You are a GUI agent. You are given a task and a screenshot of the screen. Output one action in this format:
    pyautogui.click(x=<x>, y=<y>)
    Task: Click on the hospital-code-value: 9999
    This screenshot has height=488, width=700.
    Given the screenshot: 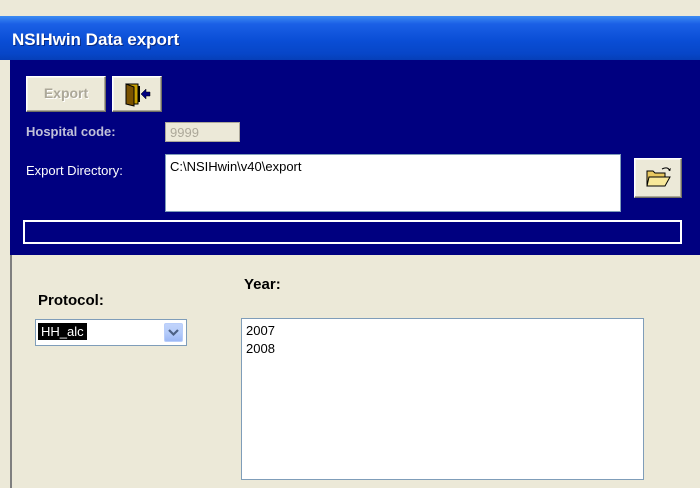 What is the action you would take?
    pyautogui.click(x=184, y=132)
    